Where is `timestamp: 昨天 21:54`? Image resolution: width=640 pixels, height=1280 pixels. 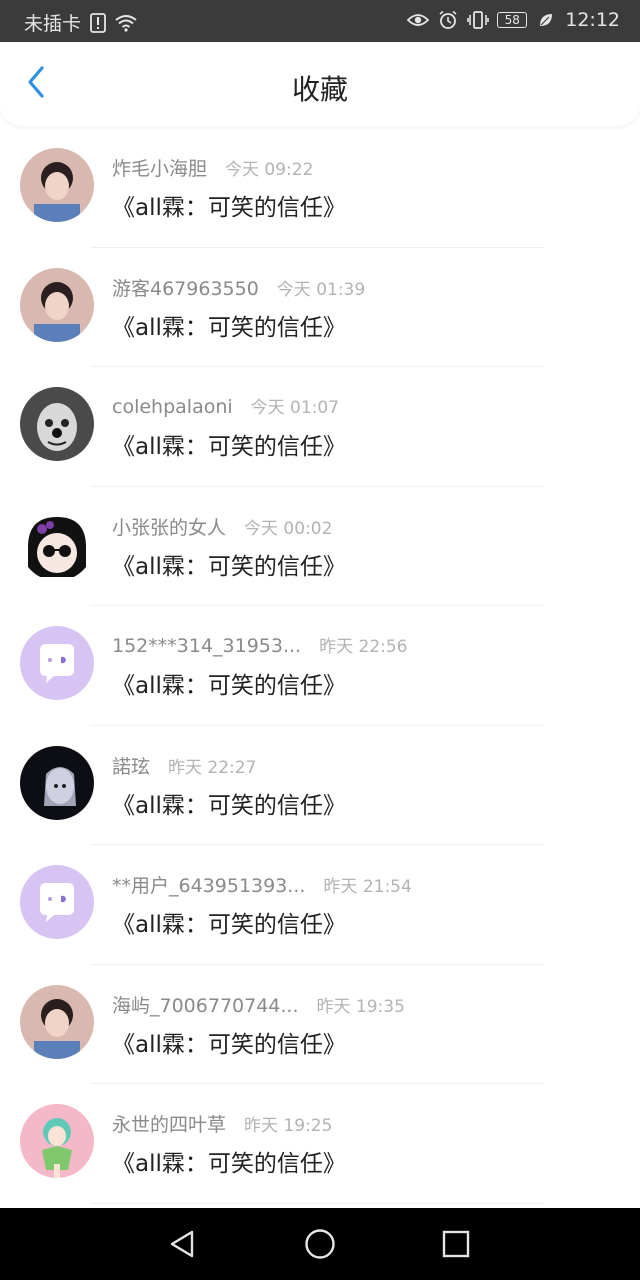
timestamp: 昨天 21:54 is located at coordinates (367, 887).